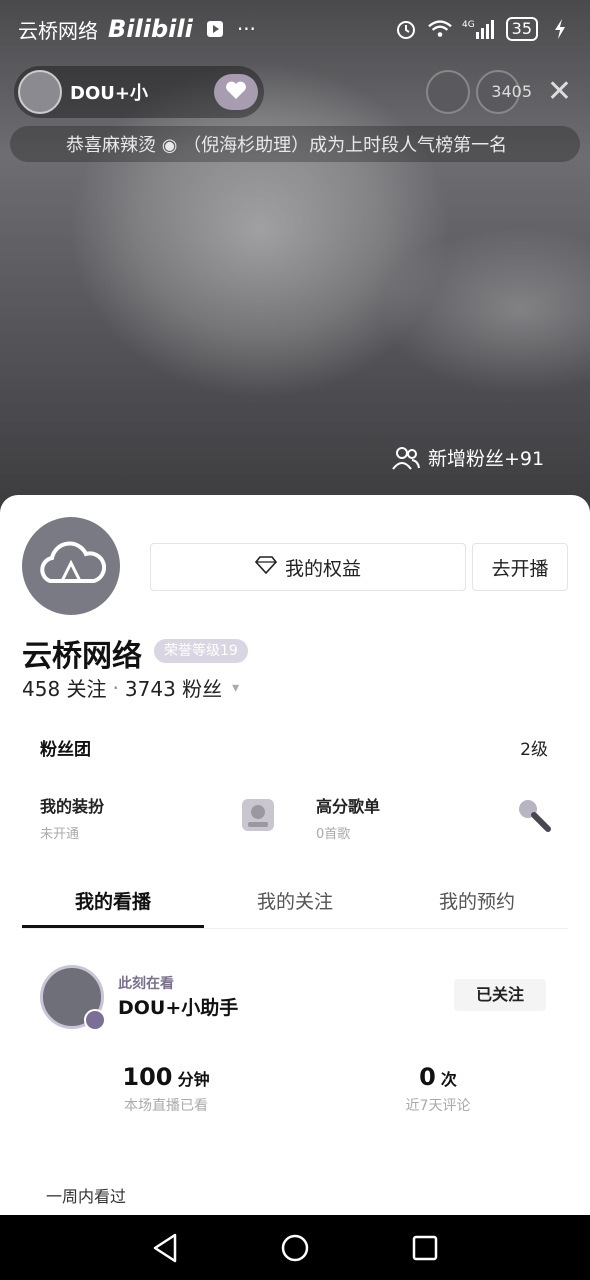 This screenshot has height=1280, width=590. What do you see at coordinates (95, 1020) in the screenshot?
I see `live-badge-icon` at bounding box center [95, 1020].